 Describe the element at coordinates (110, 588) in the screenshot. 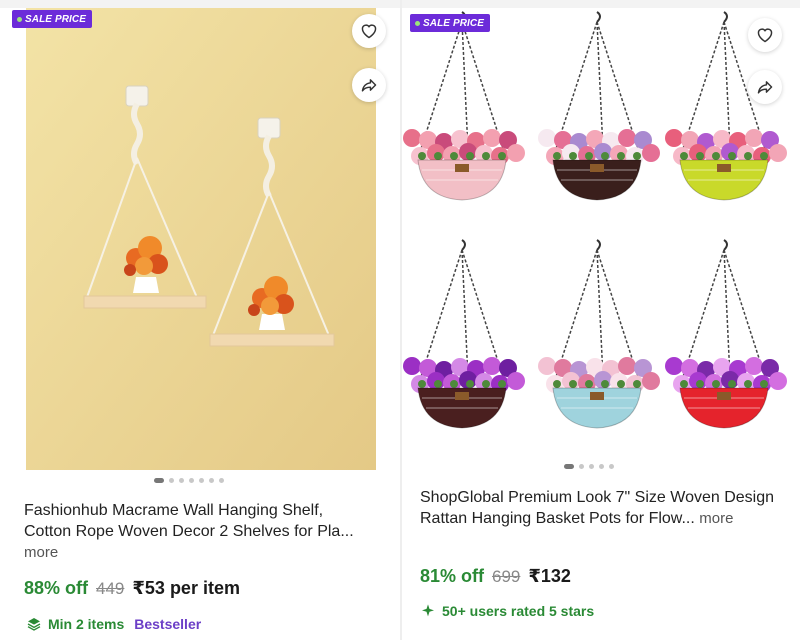

I see `original-price: 449` at that location.